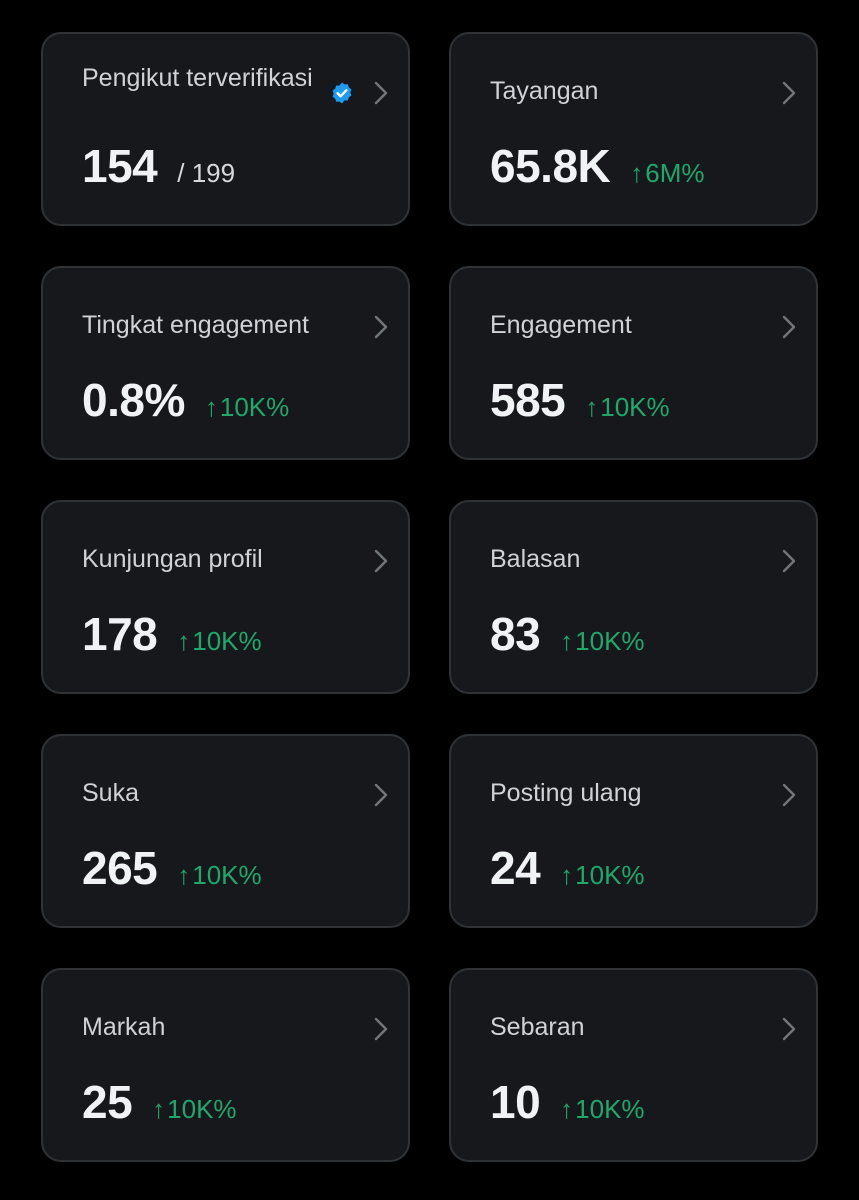  Describe the element at coordinates (206, 173) in the screenshot. I see `metric-total: / 199` at that location.